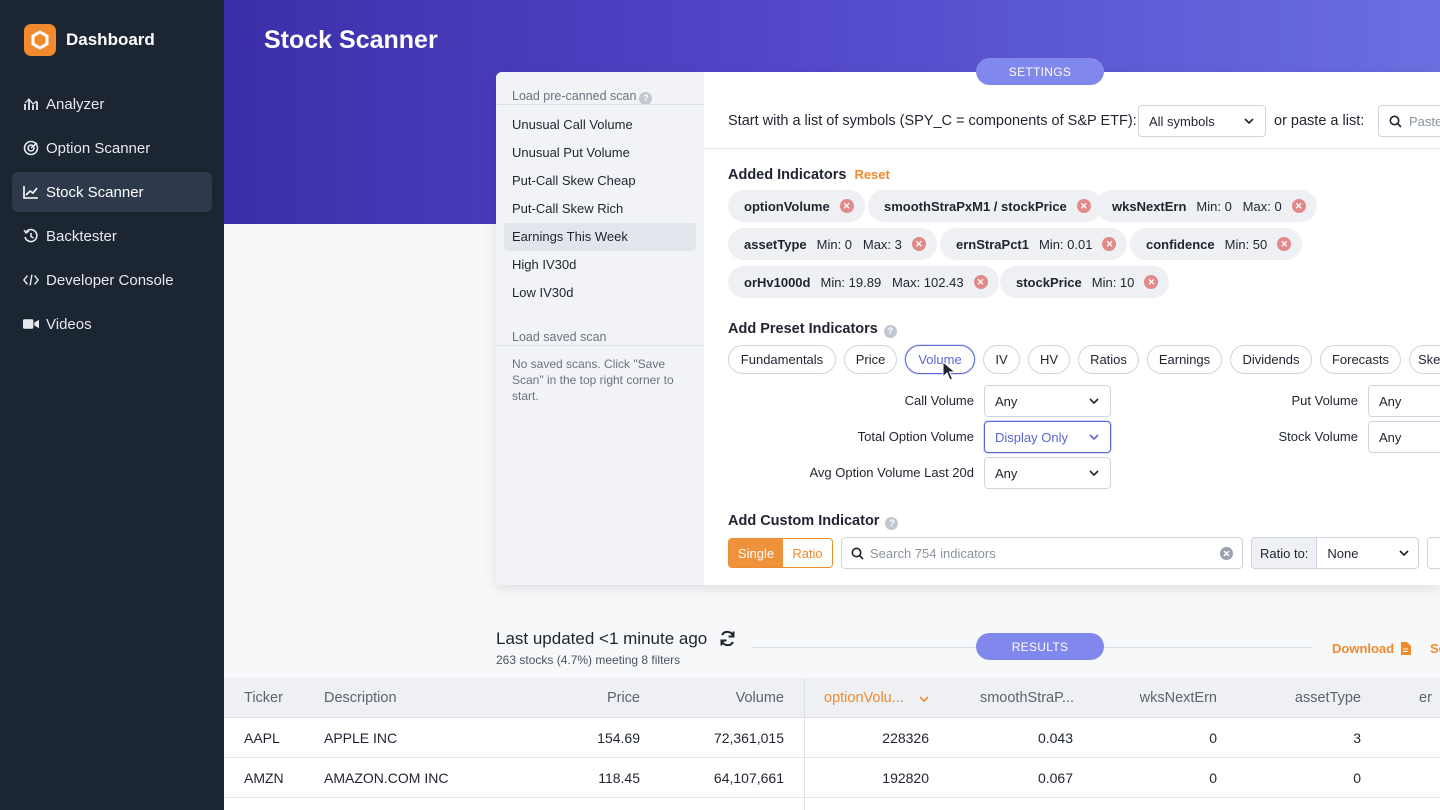 The image size is (1440, 810). What do you see at coordinates (859, 244) in the screenshot?
I see `chip-range: Min: 0 Max: 3` at bounding box center [859, 244].